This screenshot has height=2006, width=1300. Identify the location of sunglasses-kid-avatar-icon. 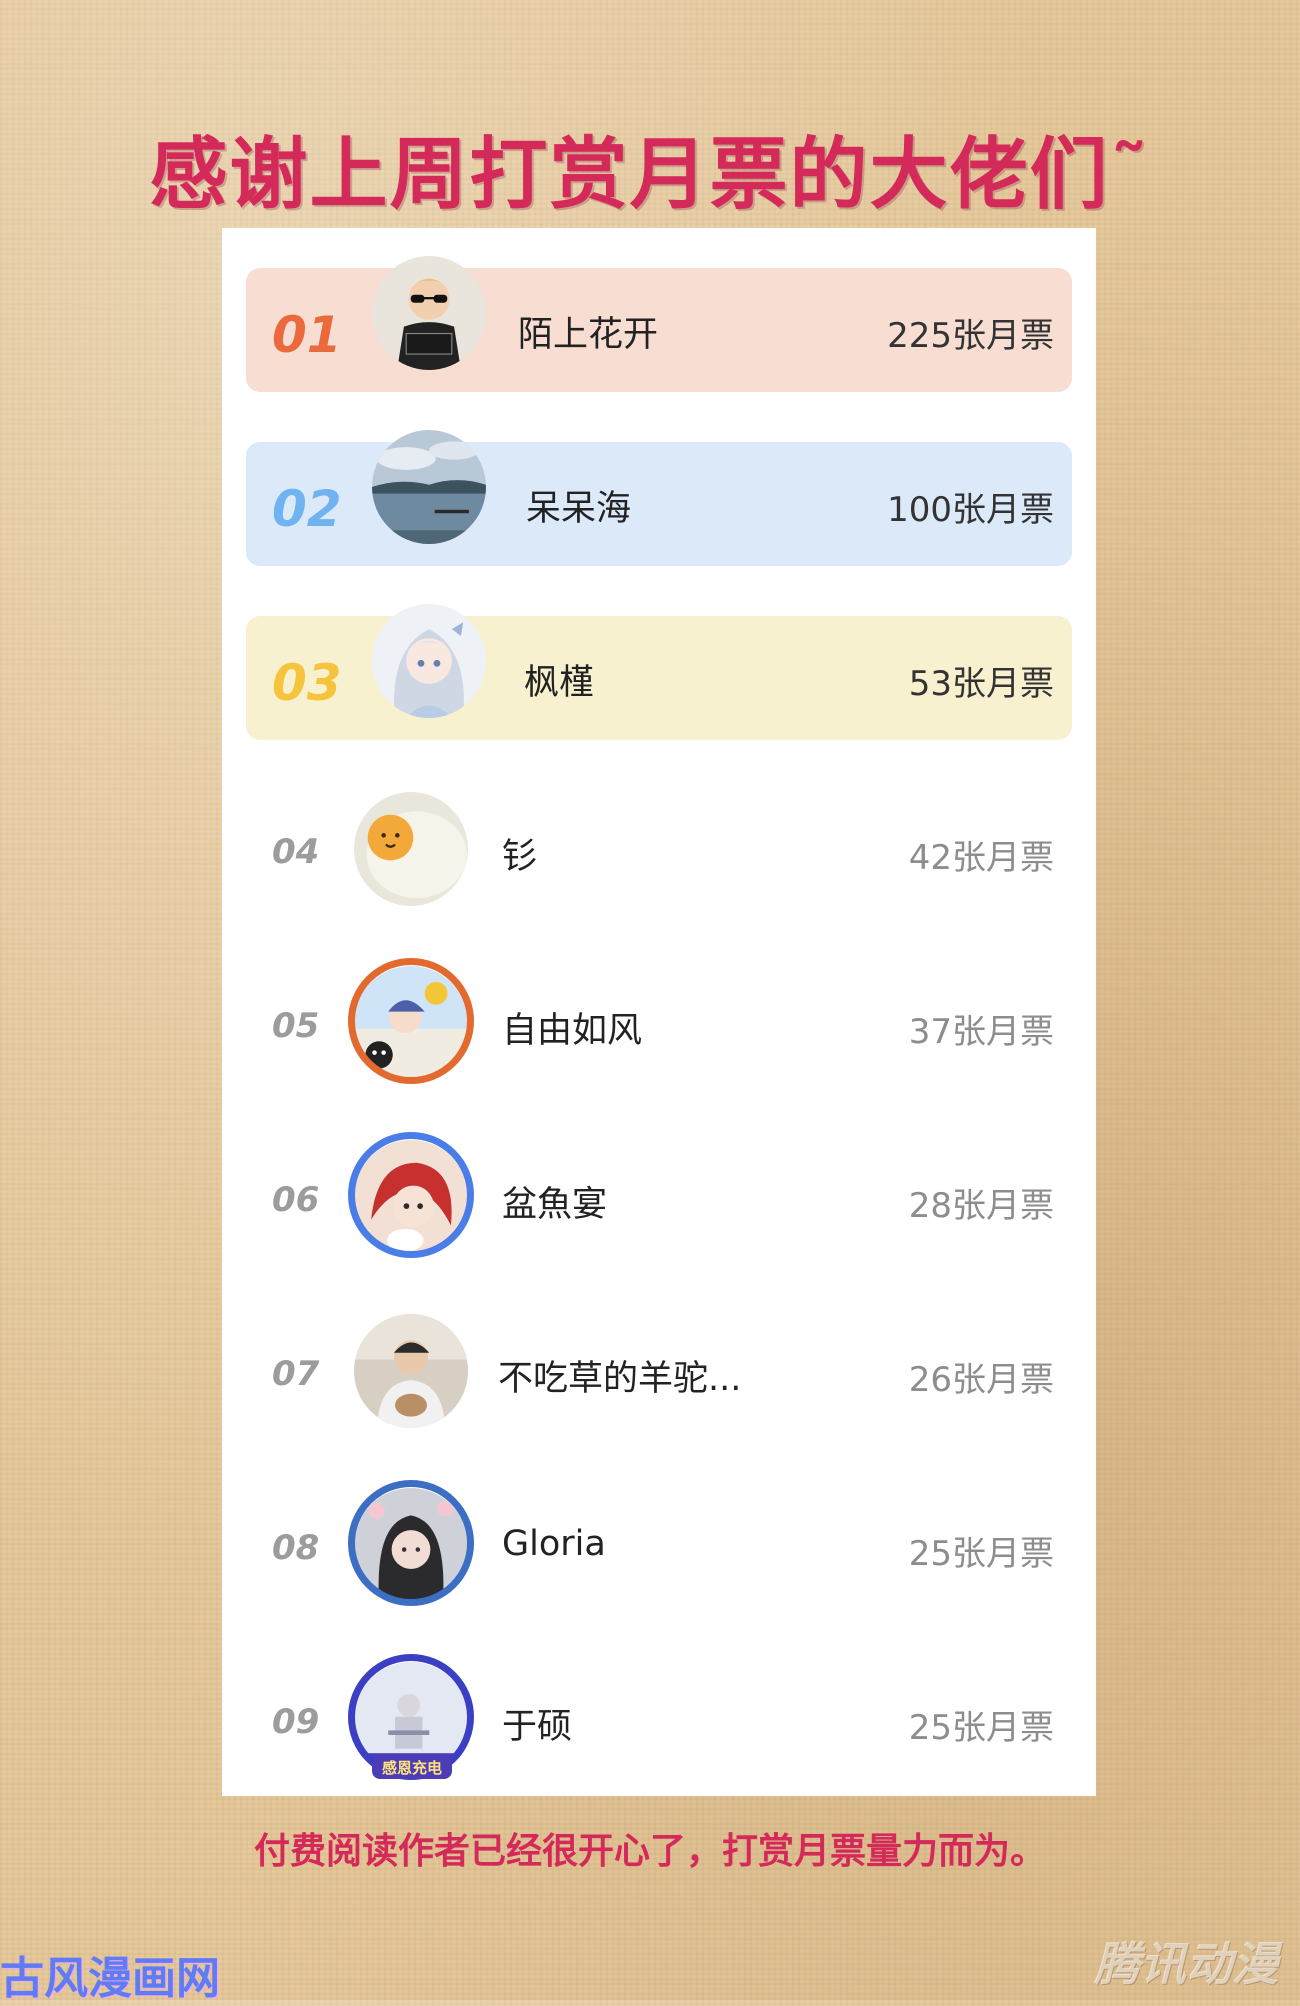
(429, 313).